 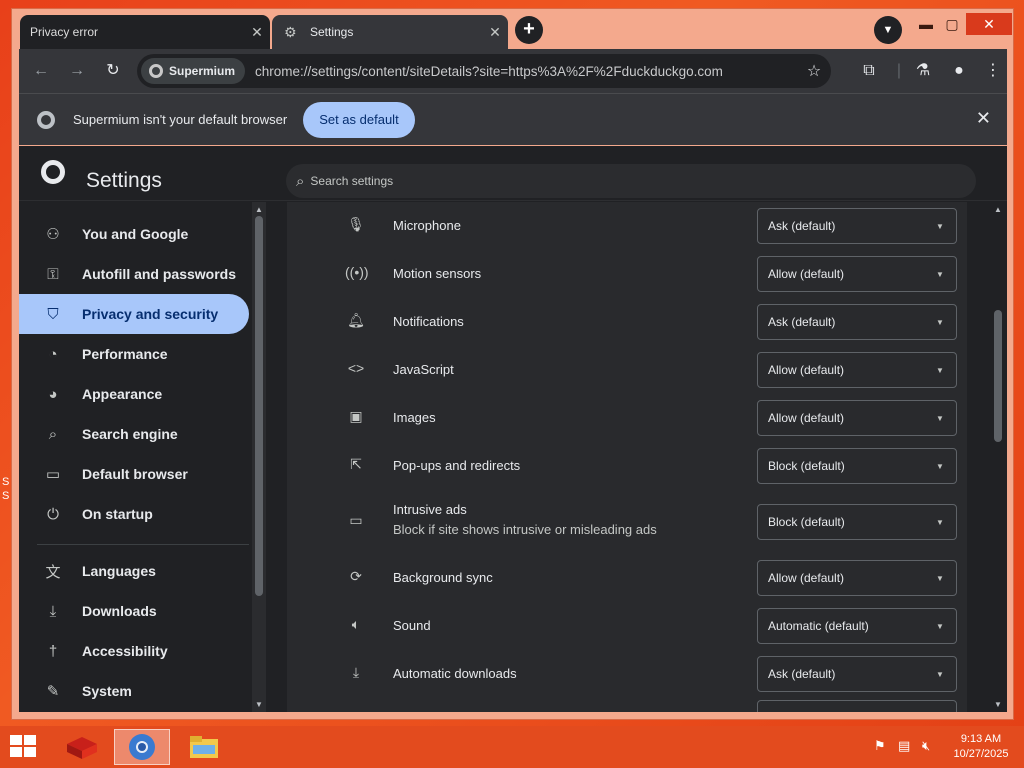 I want to click on action-center-flag-icon: ⚑, so click(x=880, y=746).